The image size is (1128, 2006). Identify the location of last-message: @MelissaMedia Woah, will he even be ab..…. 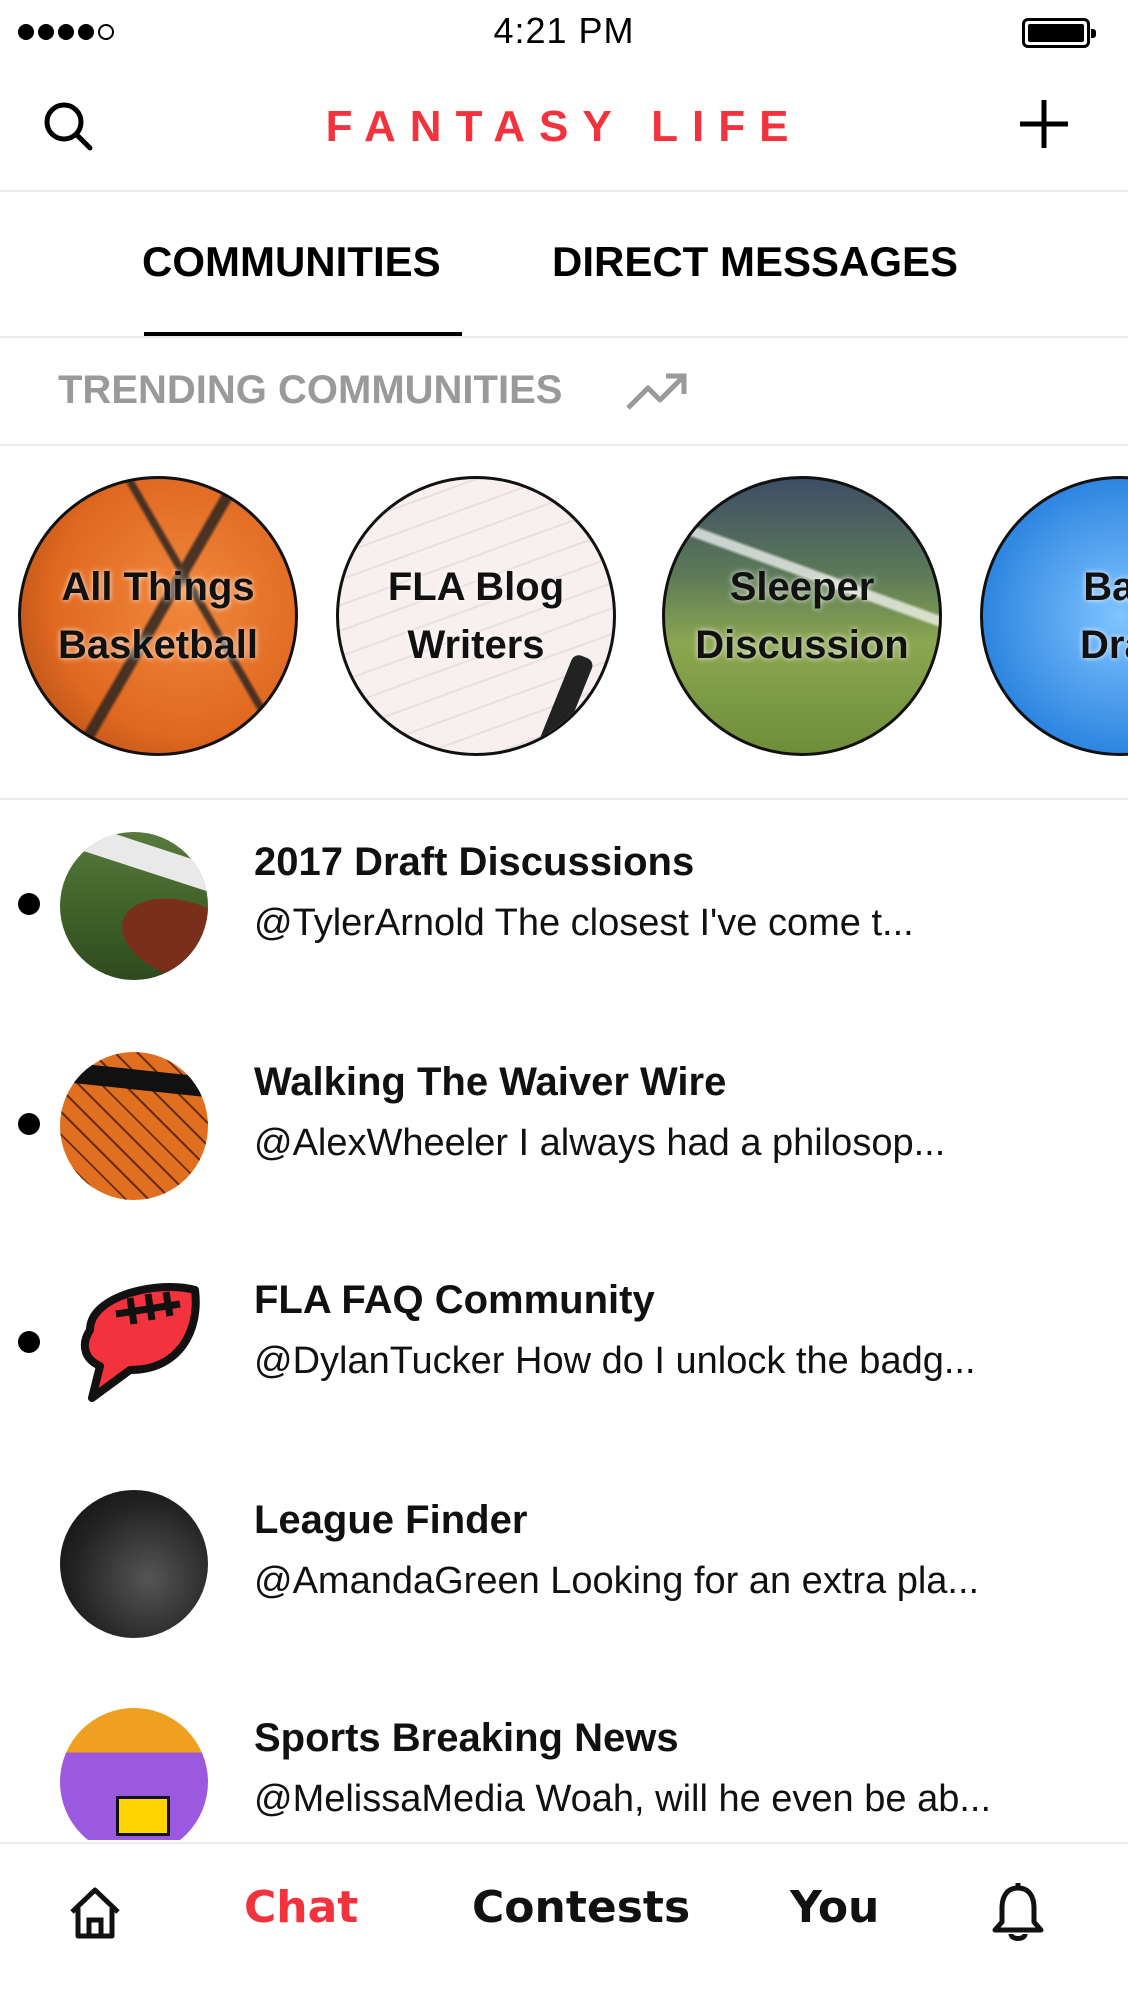
(623, 1799).